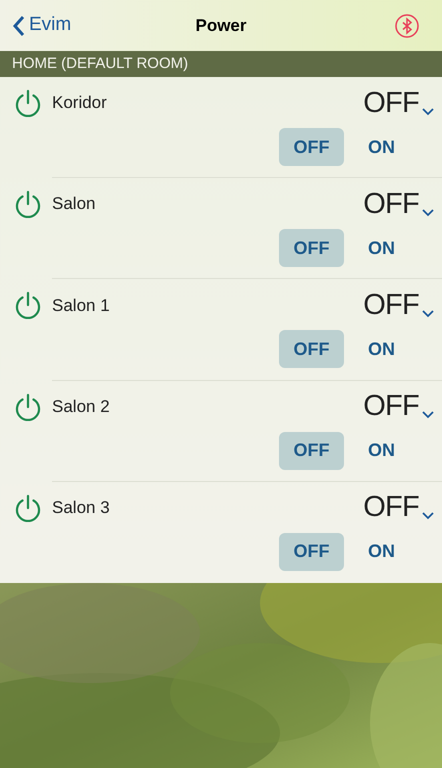 The height and width of the screenshot is (768, 442). I want to click on back-button: Evim, so click(42, 25).